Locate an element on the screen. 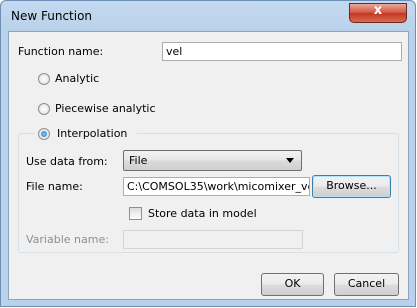  function-name-input: vel is located at coordinates (282, 51).